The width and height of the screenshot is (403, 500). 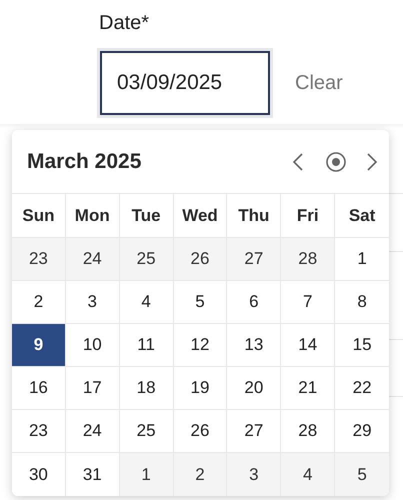 I want to click on day-cell: 20, so click(x=254, y=388).